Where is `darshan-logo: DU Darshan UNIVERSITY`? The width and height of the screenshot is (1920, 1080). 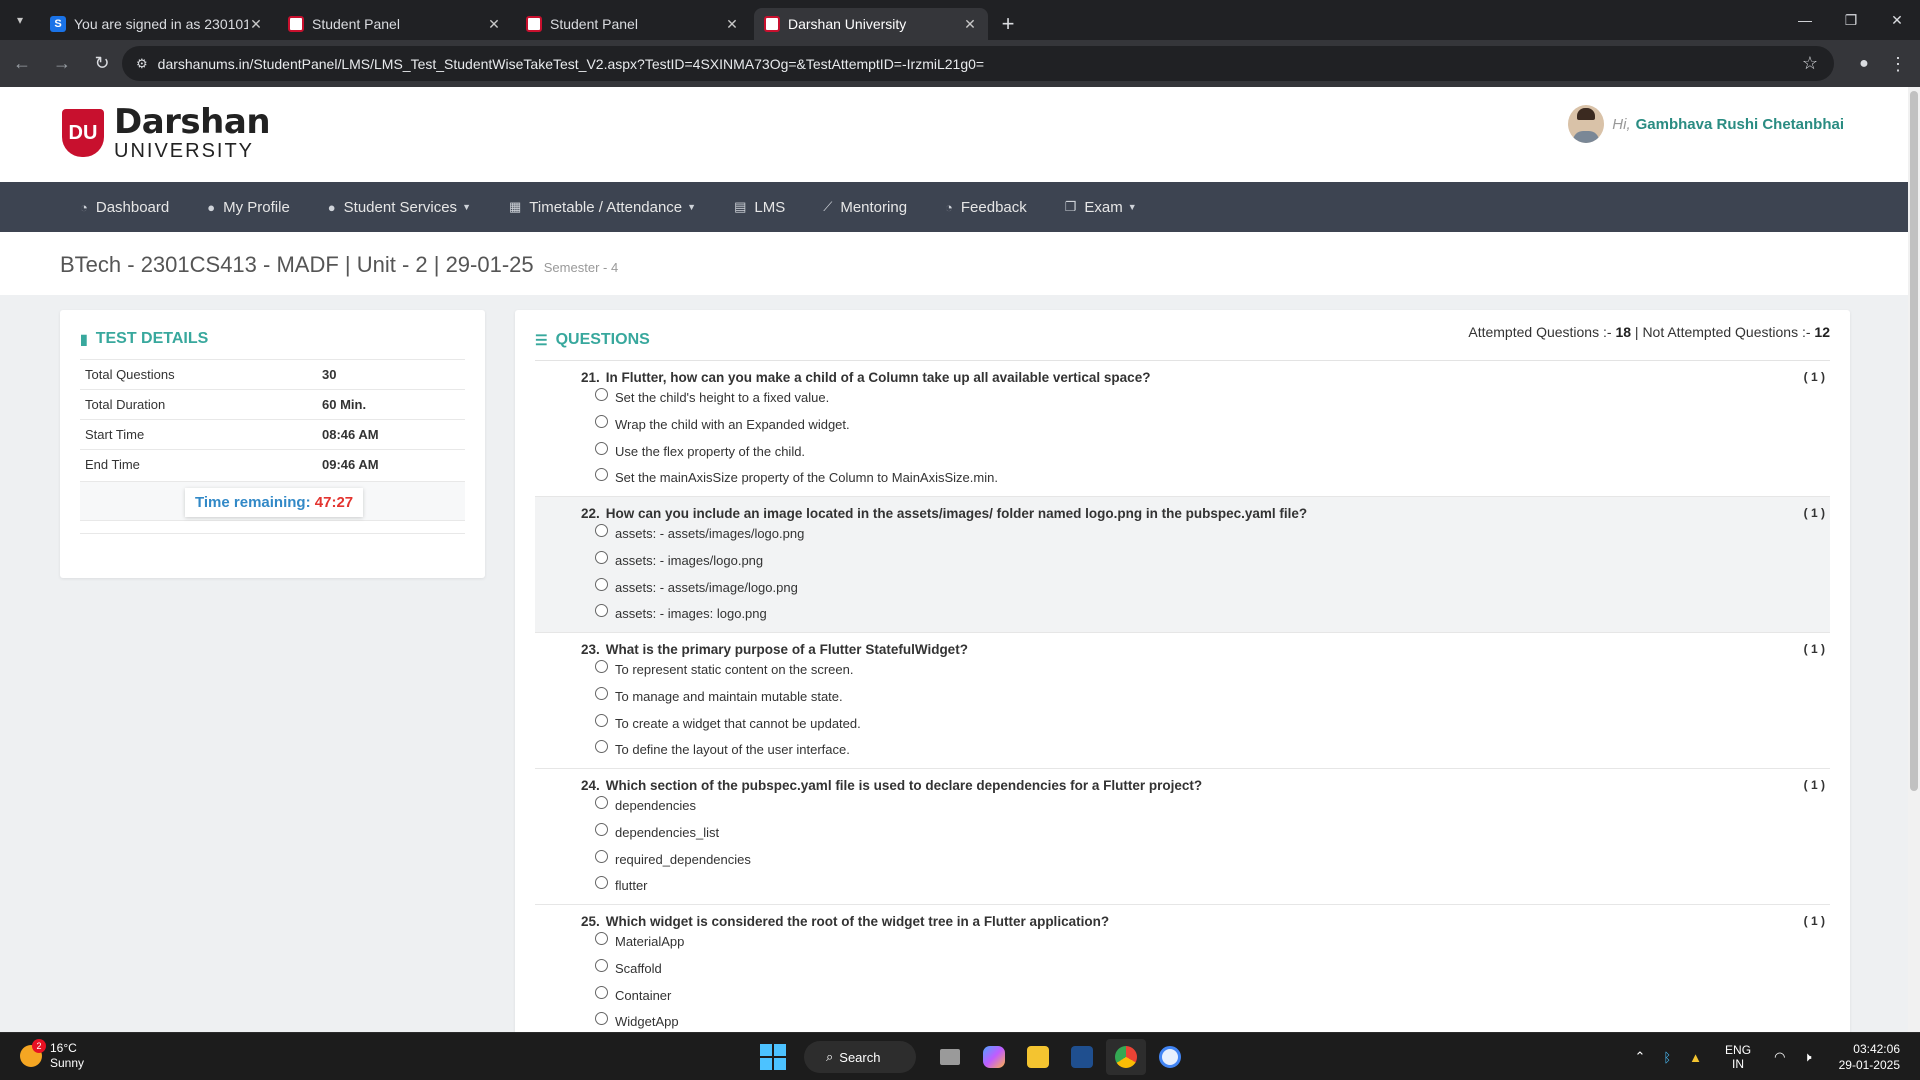 darshan-logo: DU Darshan UNIVERSITY is located at coordinates (166, 133).